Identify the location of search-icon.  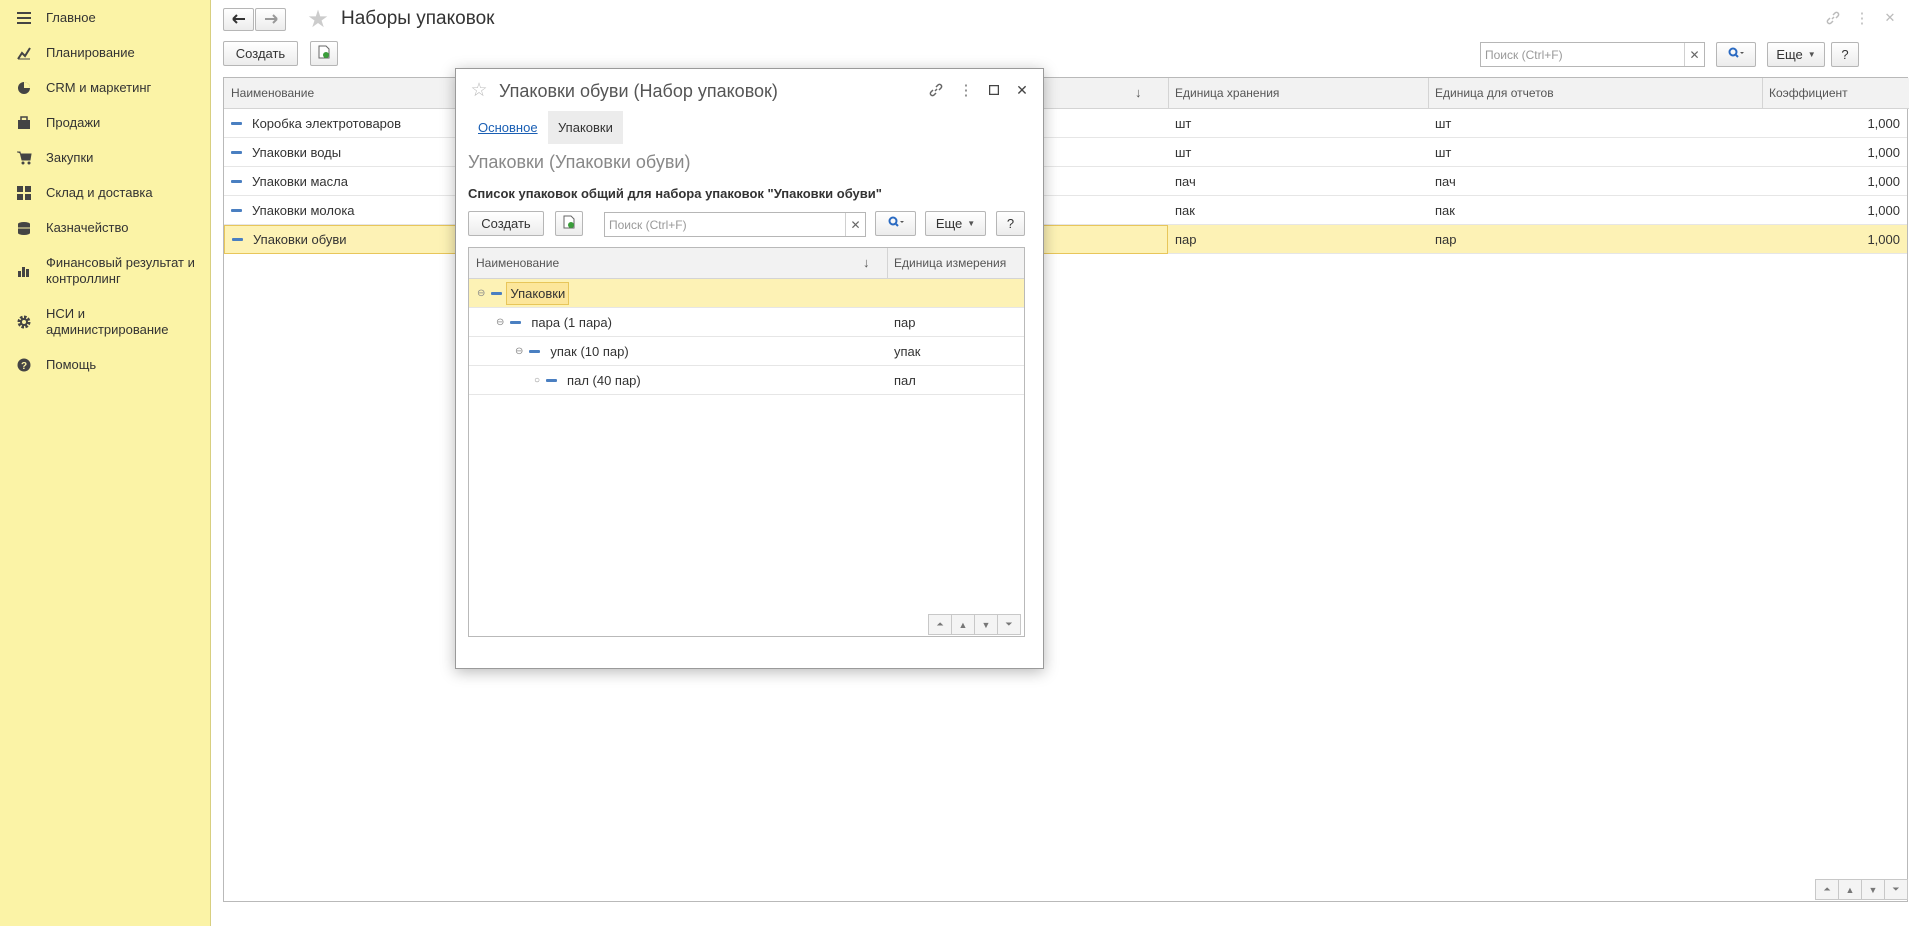
(896, 223).